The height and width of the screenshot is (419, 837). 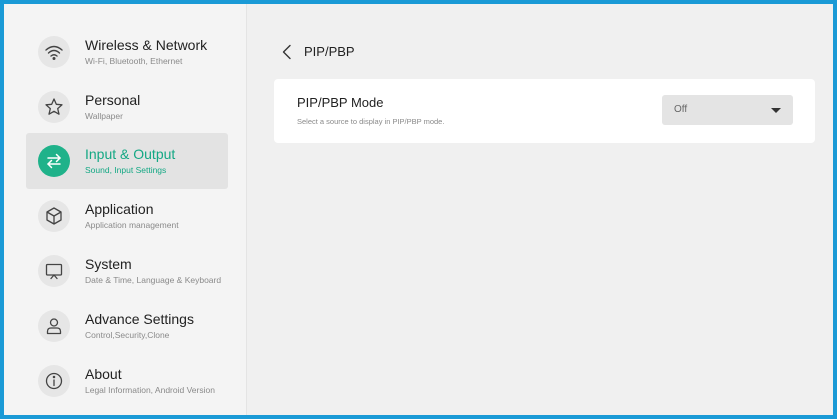 What do you see at coordinates (54, 161) in the screenshot?
I see `swap-arrows-icon` at bounding box center [54, 161].